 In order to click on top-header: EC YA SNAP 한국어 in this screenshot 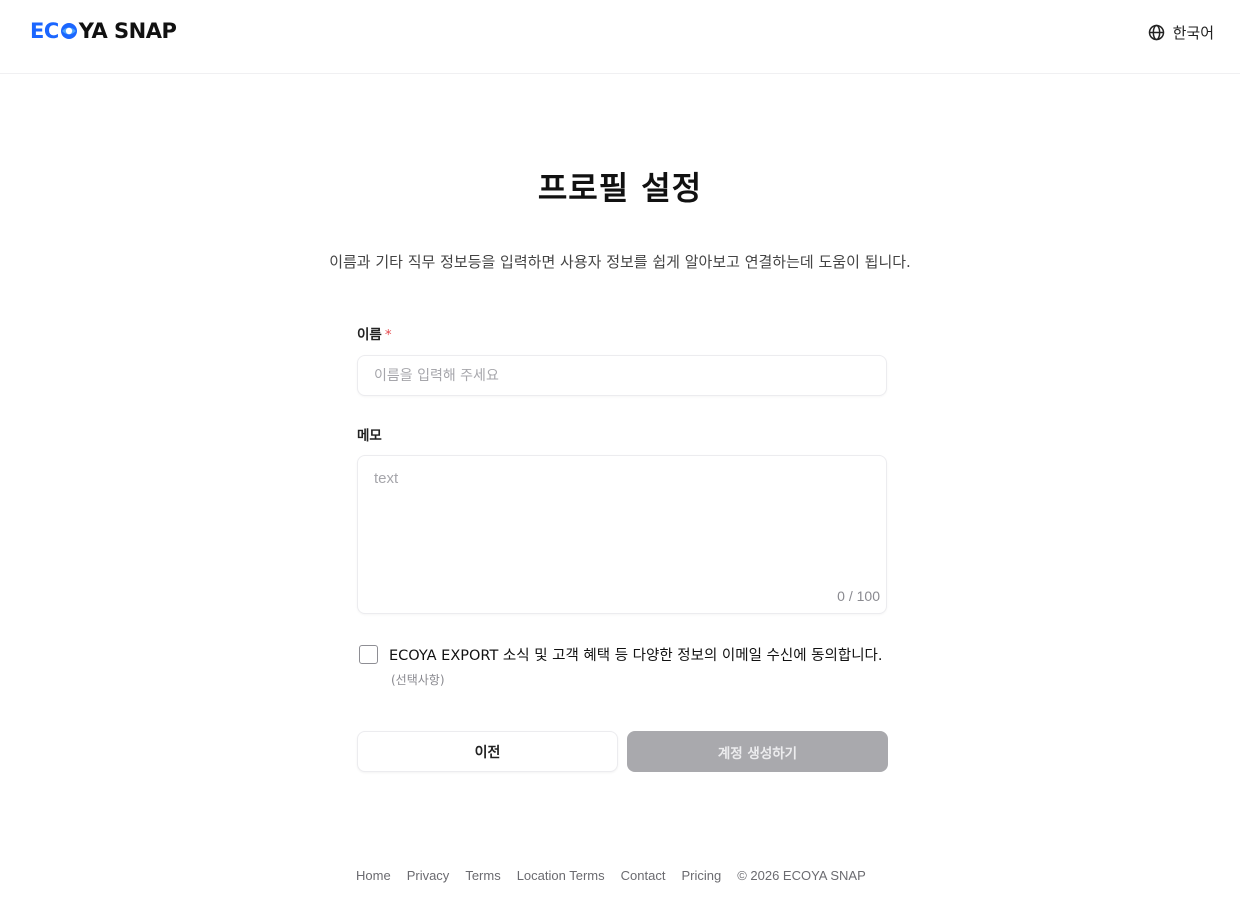, I will do `click(620, 37)`.